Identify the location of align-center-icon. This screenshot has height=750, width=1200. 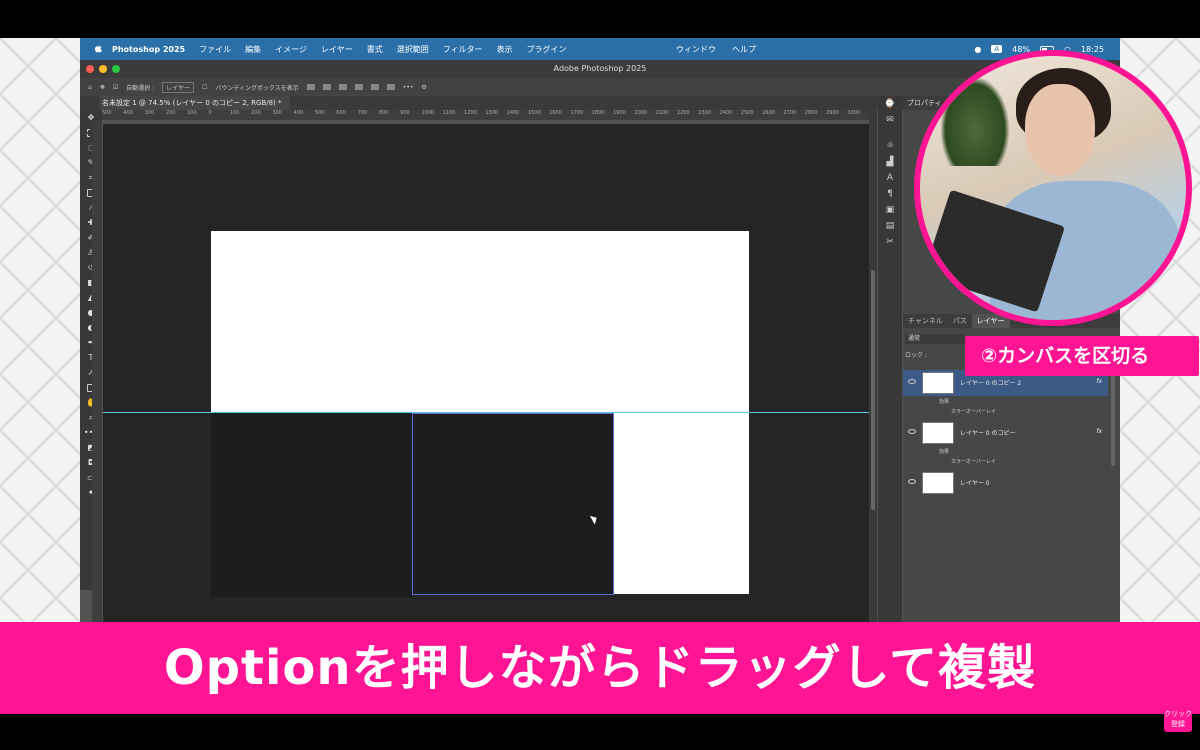
(326, 87).